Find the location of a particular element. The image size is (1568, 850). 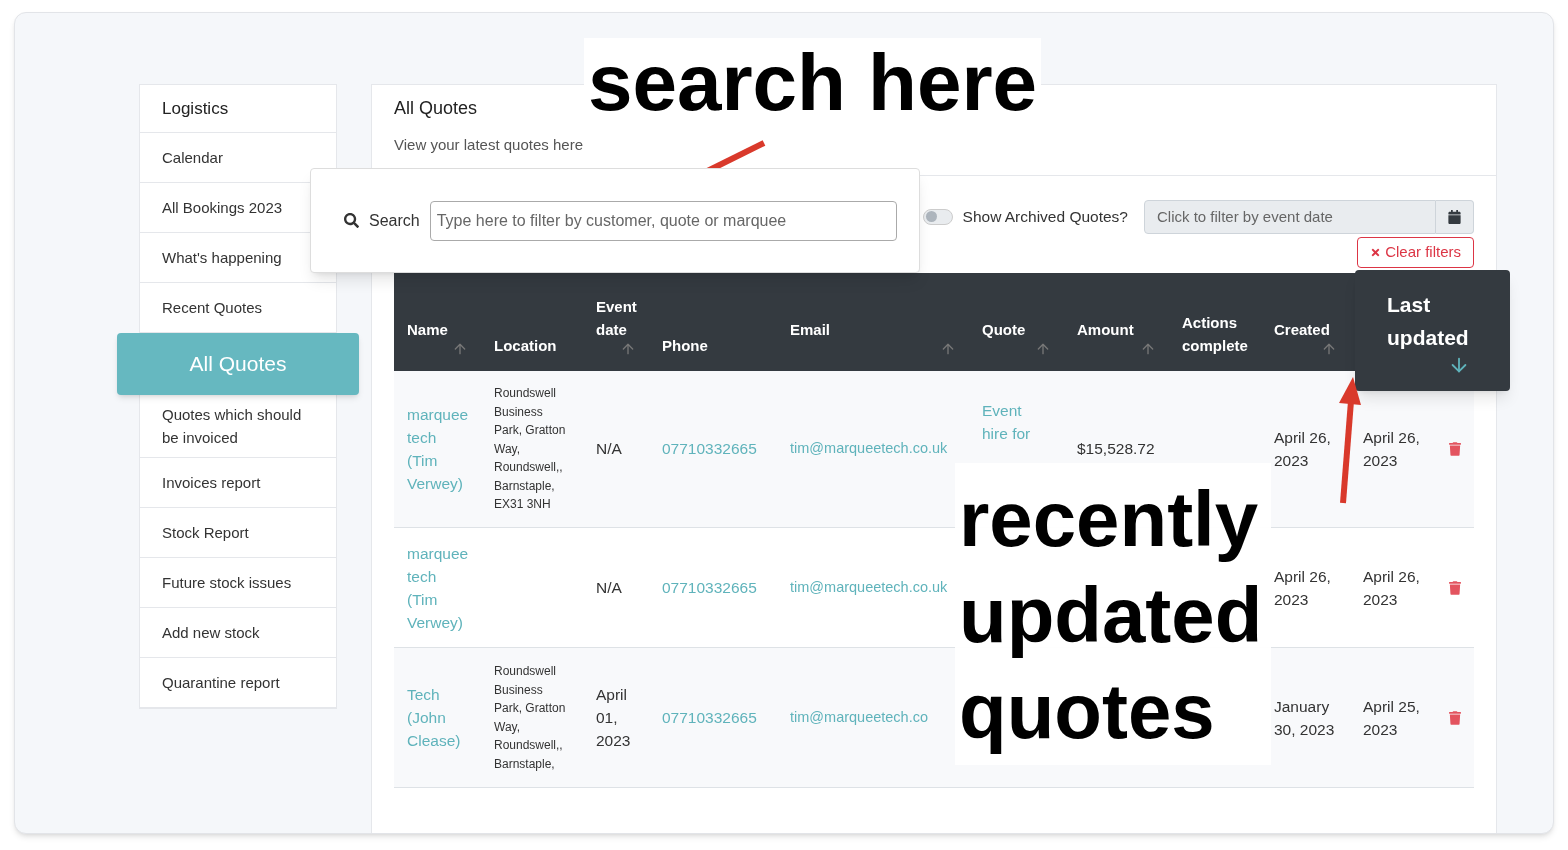

sidebar-item: Quarantine report is located at coordinates (238, 683).